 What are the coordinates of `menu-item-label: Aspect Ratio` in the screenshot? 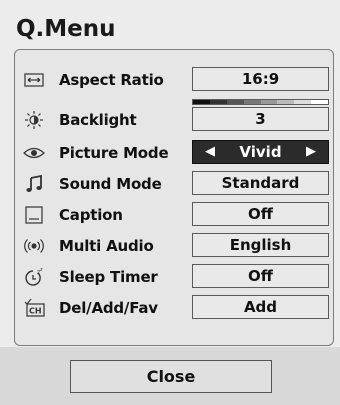 It's located at (111, 80).